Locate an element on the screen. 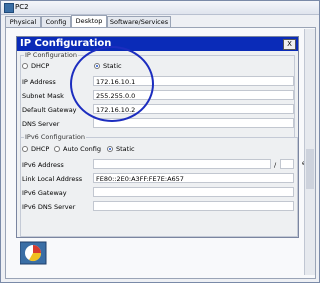  ipv6-static-label: Static is located at coordinates (125, 149).